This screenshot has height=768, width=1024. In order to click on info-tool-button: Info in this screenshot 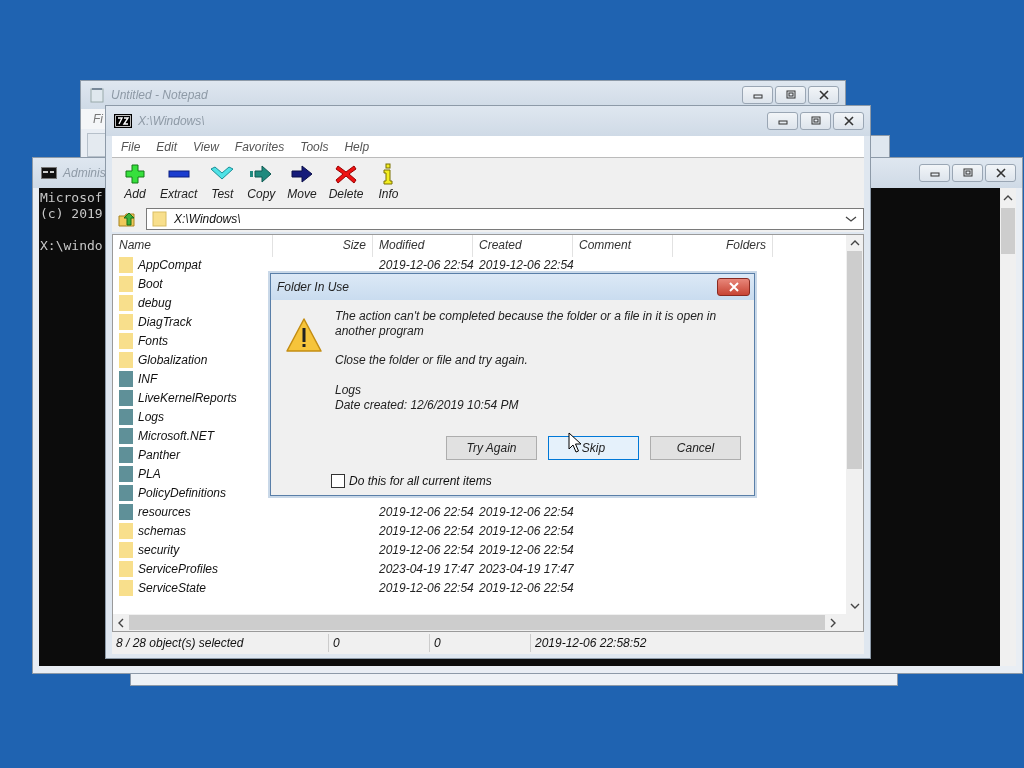, I will do `click(388, 182)`.